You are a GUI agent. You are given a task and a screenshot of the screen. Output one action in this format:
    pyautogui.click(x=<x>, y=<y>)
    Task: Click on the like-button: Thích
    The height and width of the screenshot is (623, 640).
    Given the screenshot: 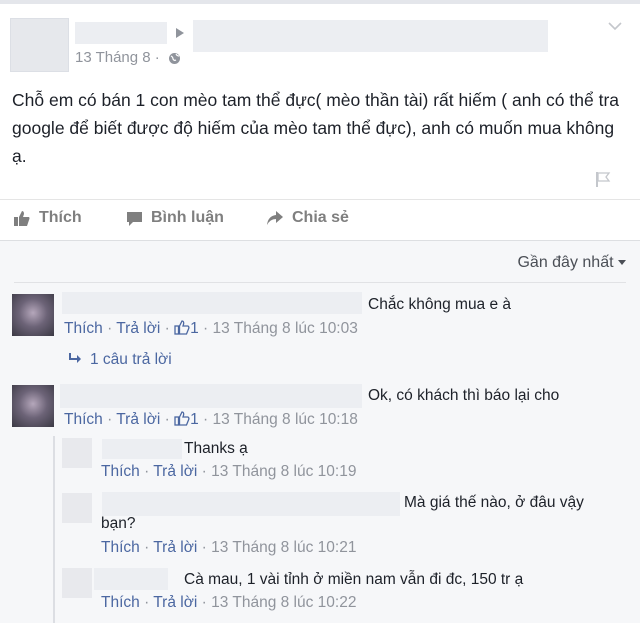 What is the action you would take?
    pyautogui.click(x=47, y=218)
    